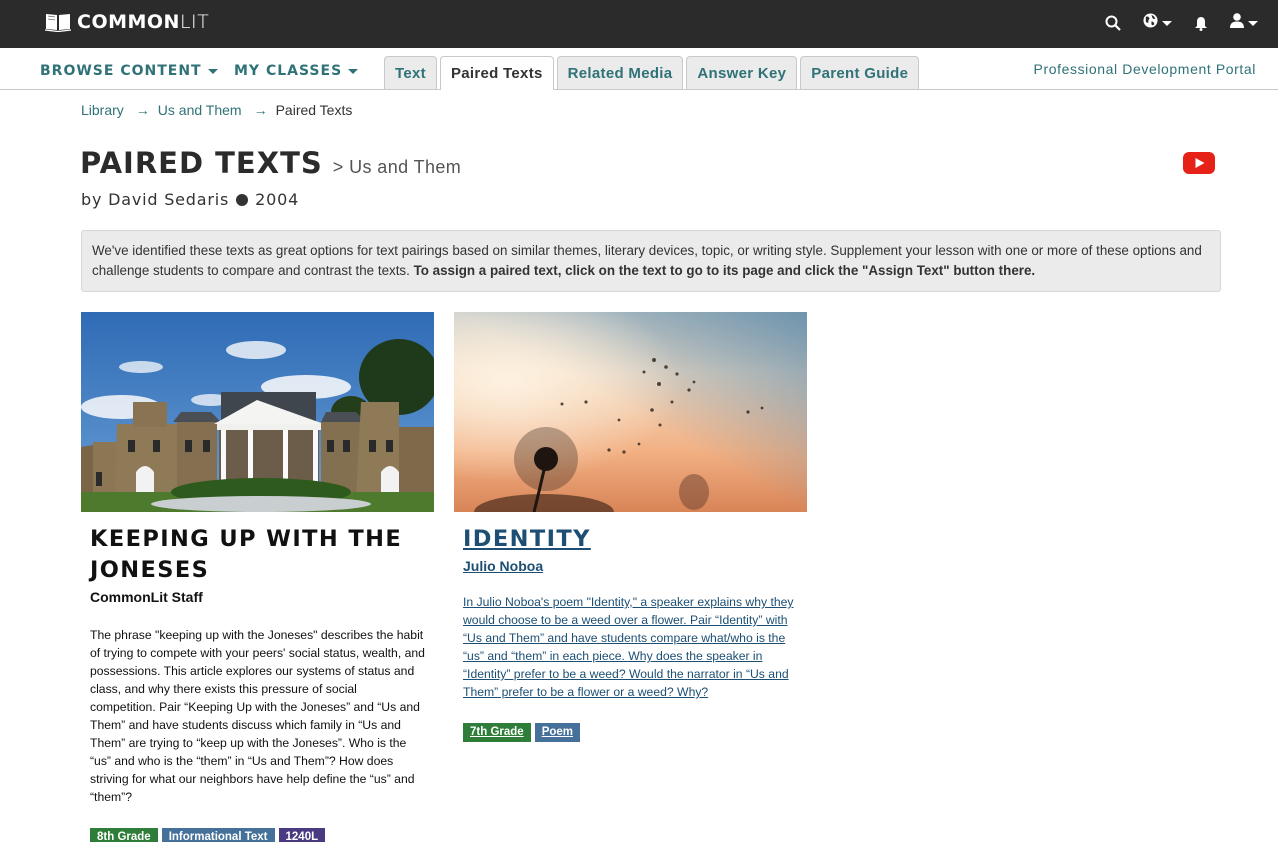  What do you see at coordinates (257, 412) in the screenshot?
I see `mansion-photo` at bounding box center [257, 412].